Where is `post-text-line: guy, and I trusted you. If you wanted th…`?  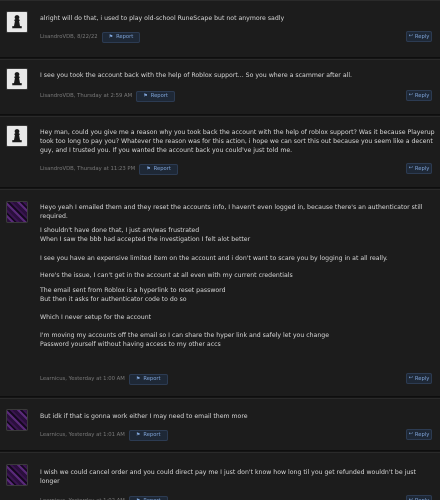 post-text-line: guy, and I trusted you. If you wanted th… is located at coordinates (166, 150).